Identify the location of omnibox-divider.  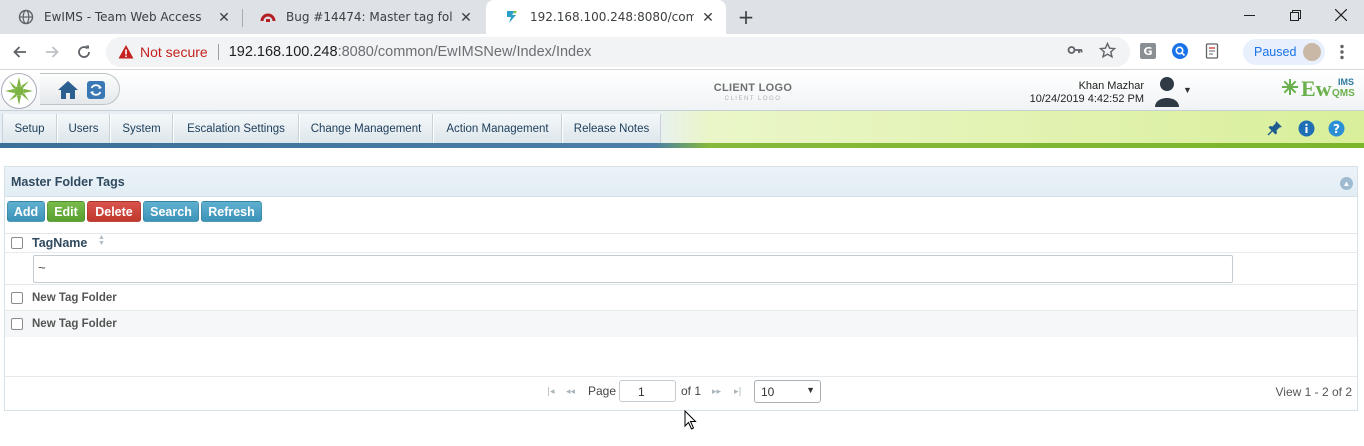
(218, 52).